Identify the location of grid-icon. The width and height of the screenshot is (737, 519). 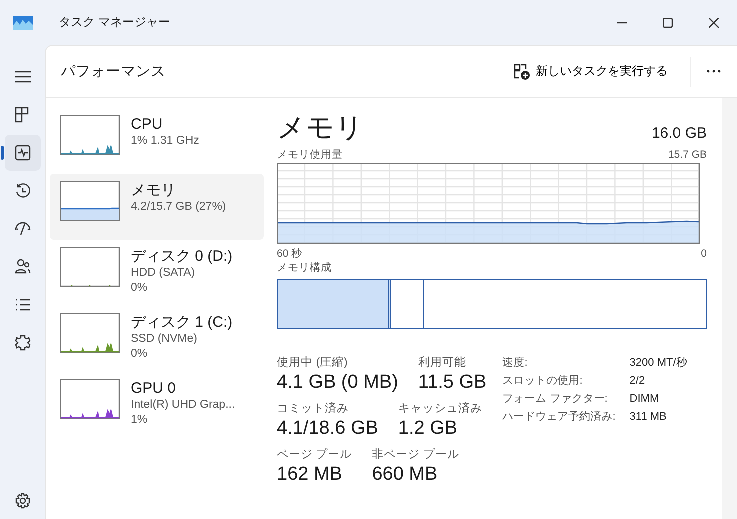
(22, 115).